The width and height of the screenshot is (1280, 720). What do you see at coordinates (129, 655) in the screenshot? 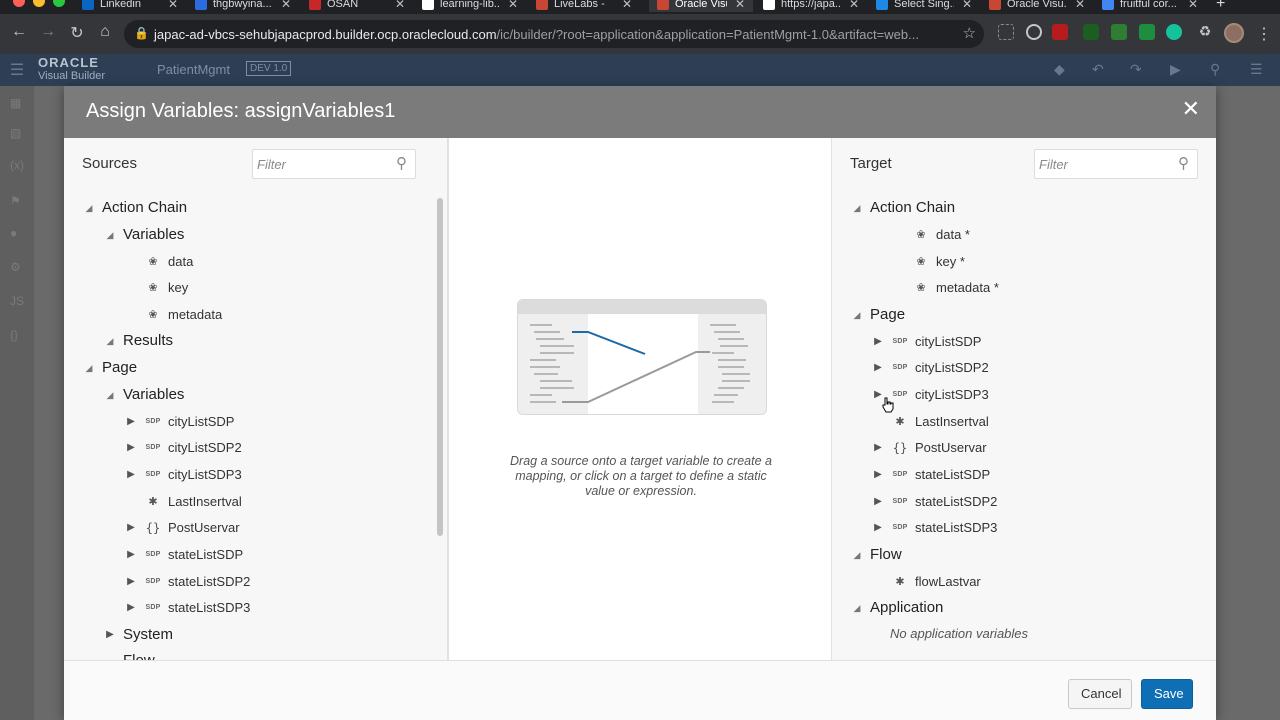
I see `tree-item-flow: Flow` at bounding box center [129, 655].